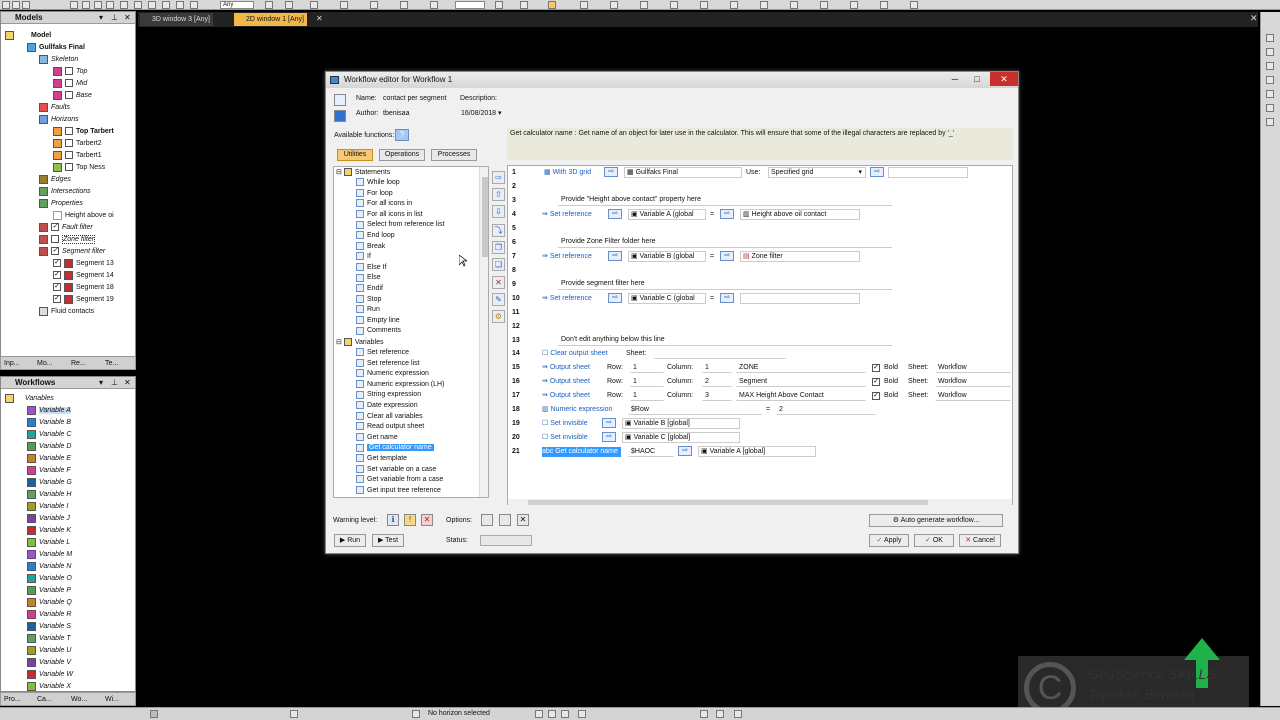 This screenshot has width=1280, height=720. What do you see at coordinates (382, 353) in the screenshot?
I see `function-item: Set reference` at bounding box center [382, 353].